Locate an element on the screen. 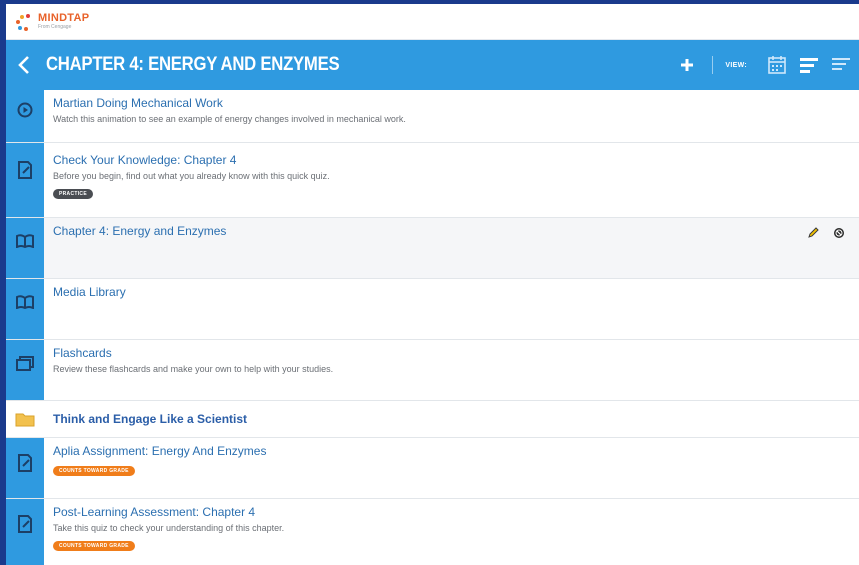 The image size is (859, 565). section-title: Think and Engage Like a Scientist is located at coordinates (456, 419).